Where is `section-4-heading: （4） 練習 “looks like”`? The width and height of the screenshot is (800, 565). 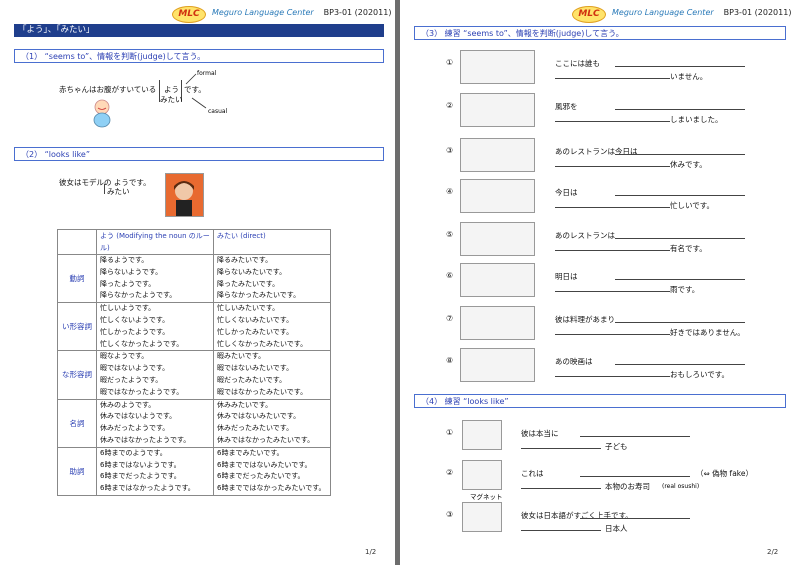
section-4-heading: （4） 練習 “looks like” is located at coordinates (600, 401).